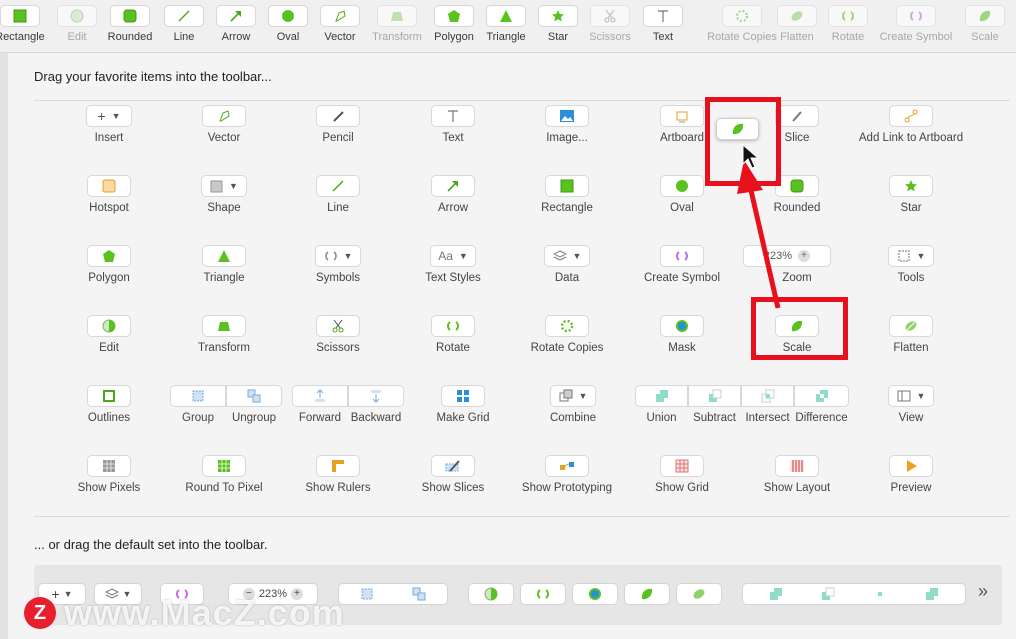  Describe the element at coordinates (254, 405) in the screenshot. I see `item-ungroup: Ungroup` at that location.